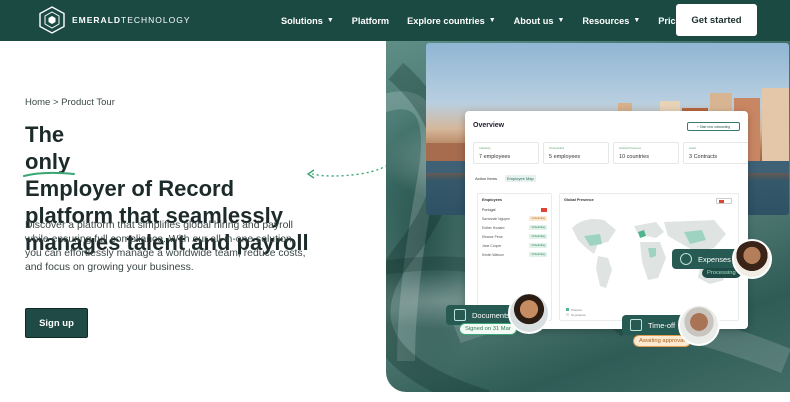 This screenshot has height=402, width=790. Describe the element at coordinates (131, 20) in the screenshot. I see `brand-name: EMERALDTECHNOLOGY` at that location.